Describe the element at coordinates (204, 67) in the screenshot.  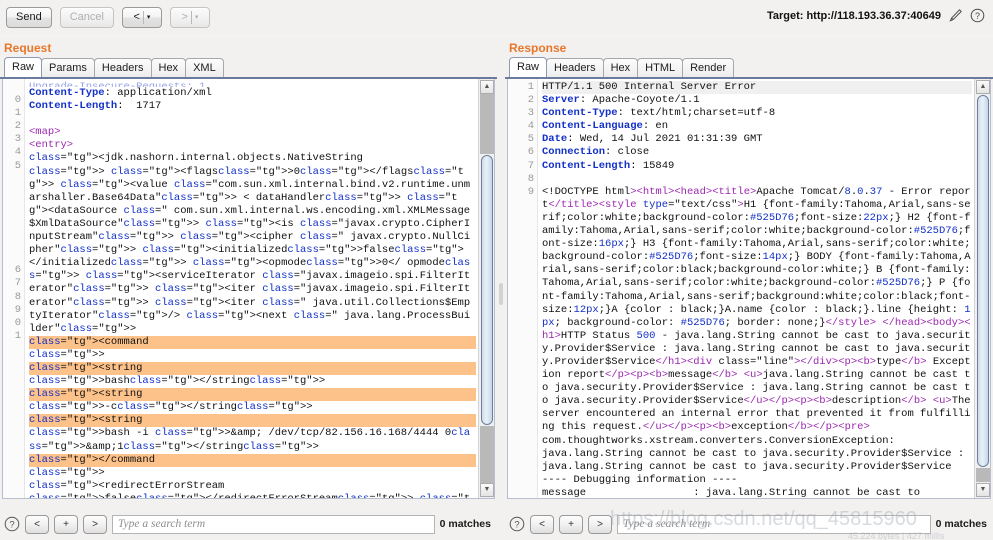
I see `tab-xml: XML` at that location.